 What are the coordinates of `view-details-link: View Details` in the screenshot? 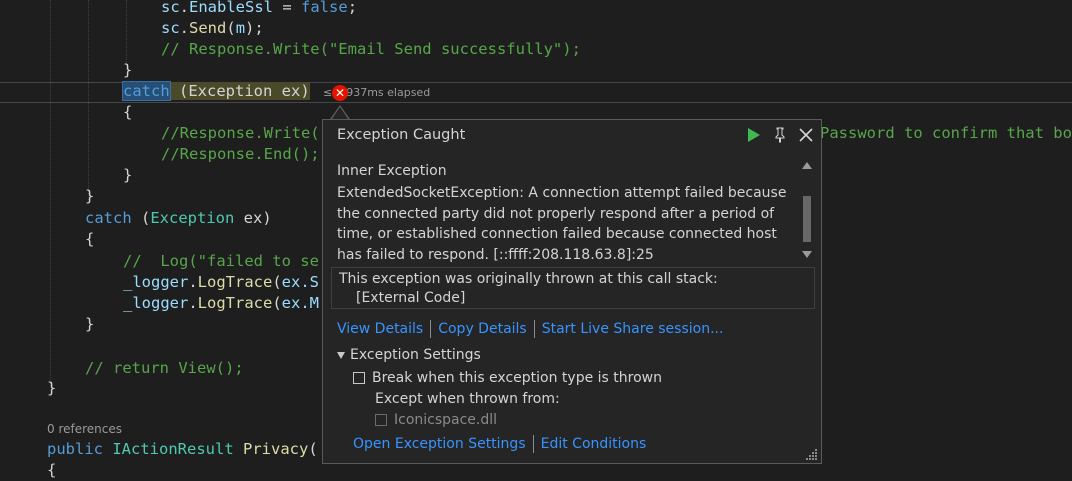 It's located at (380, 329).